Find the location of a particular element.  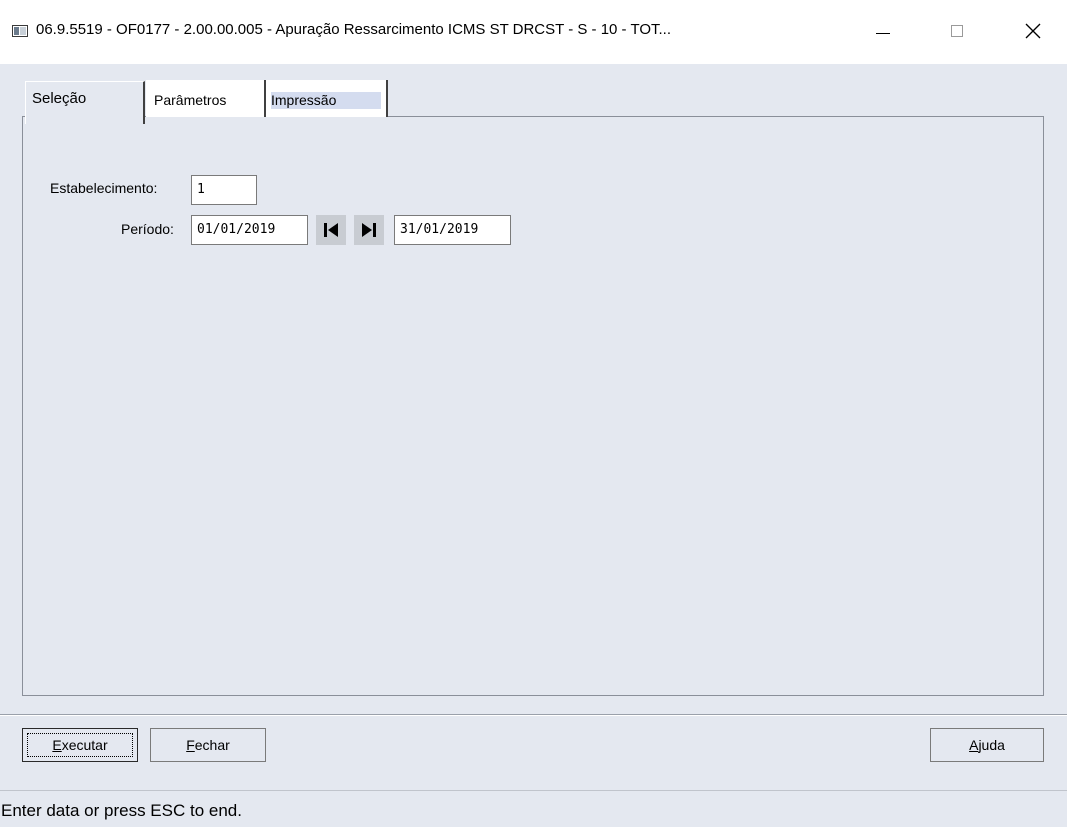

periodo-fim-input: 31/01/2019 is located at coordinates (452, 230).